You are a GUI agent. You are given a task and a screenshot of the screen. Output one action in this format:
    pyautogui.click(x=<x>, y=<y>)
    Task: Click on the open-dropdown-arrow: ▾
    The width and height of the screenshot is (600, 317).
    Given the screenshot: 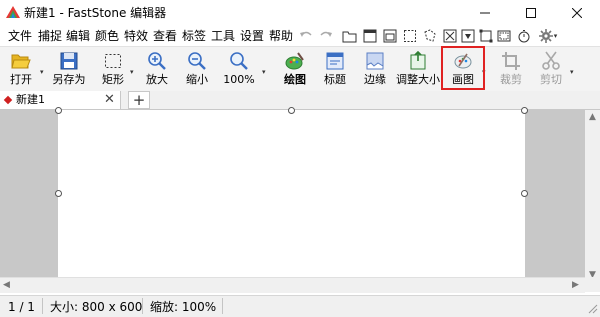 What is the action you would take?
    pyautogui.click(x=43, y=72)
    